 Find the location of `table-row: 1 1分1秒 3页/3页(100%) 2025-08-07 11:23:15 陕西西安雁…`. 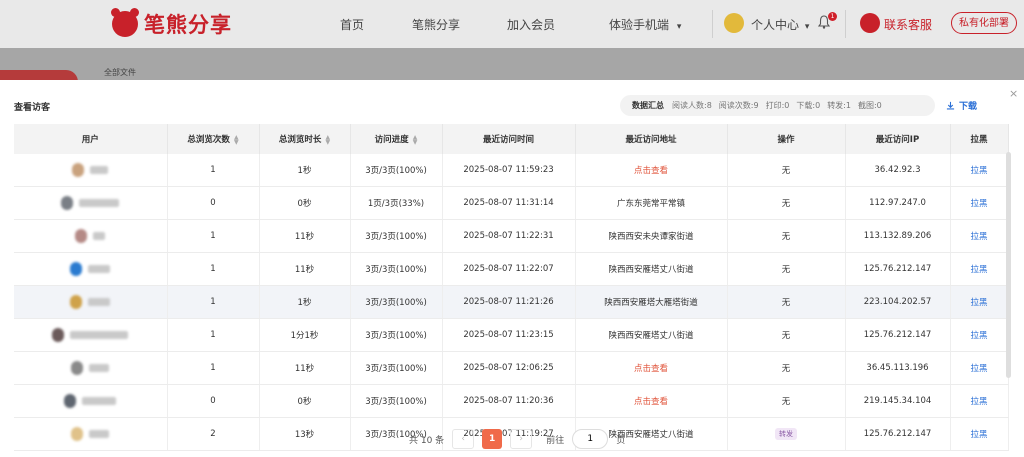

table-row: 1 1分1秒 3页/3页(100%) 2025-08-07 11:23:15 陕西西安雁… is located at coordinates (511, 335).